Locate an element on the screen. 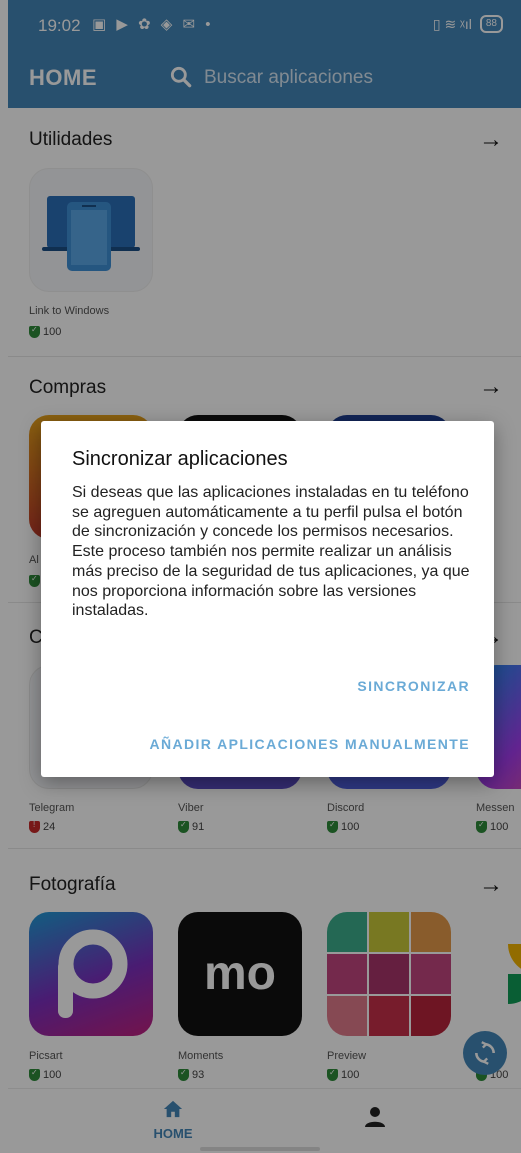 This screenshot has width=521, height=1153. add-manually-button: AÑADIR APLICACIONES MANUALMENTE is located at coordinates (309, 744).